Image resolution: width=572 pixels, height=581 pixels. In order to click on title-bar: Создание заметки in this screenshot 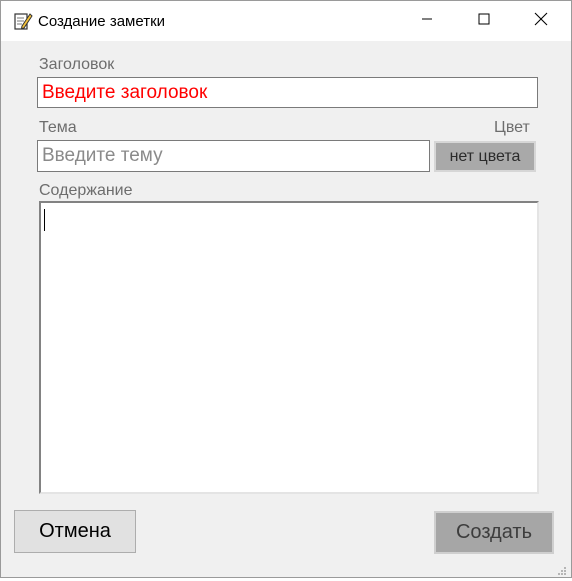, I will do `click(286, 21)`.